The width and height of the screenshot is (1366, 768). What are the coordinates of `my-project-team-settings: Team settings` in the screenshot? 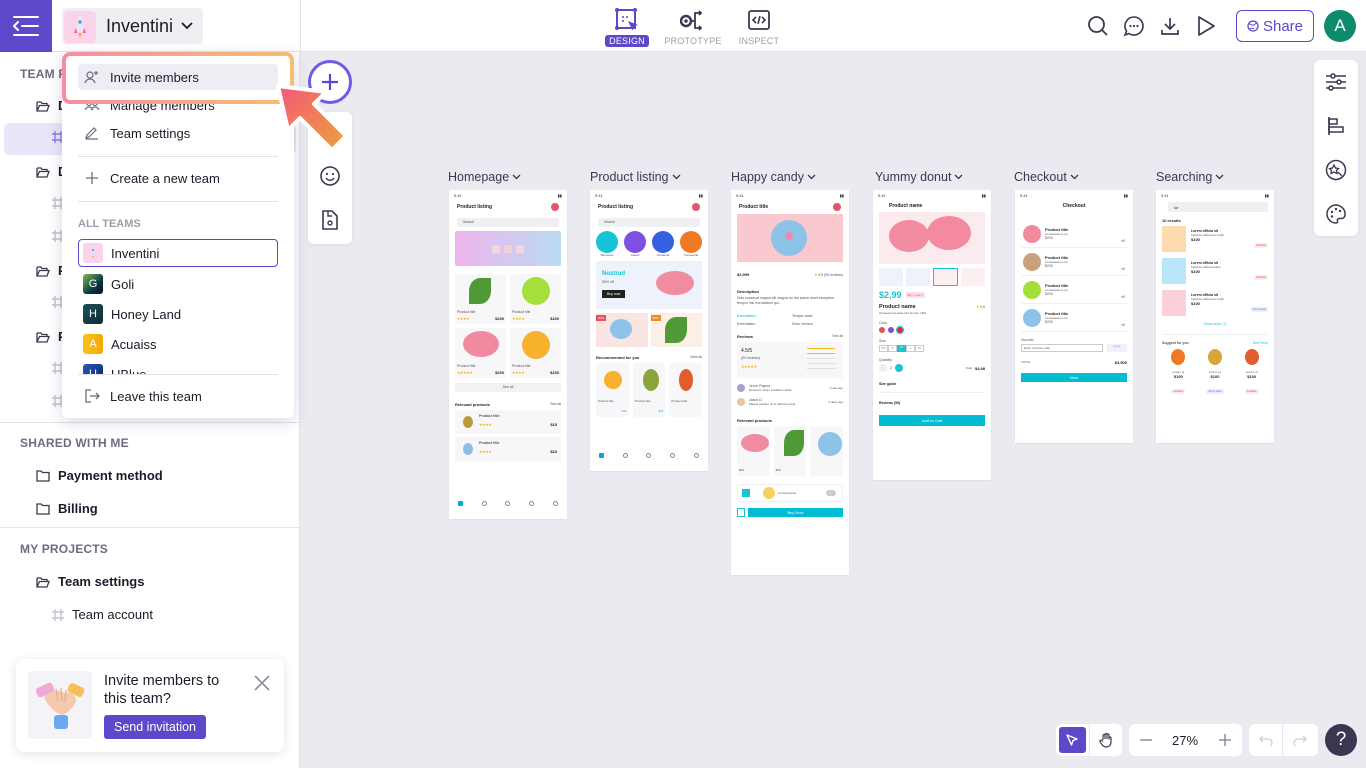 It's located at (90, 581).